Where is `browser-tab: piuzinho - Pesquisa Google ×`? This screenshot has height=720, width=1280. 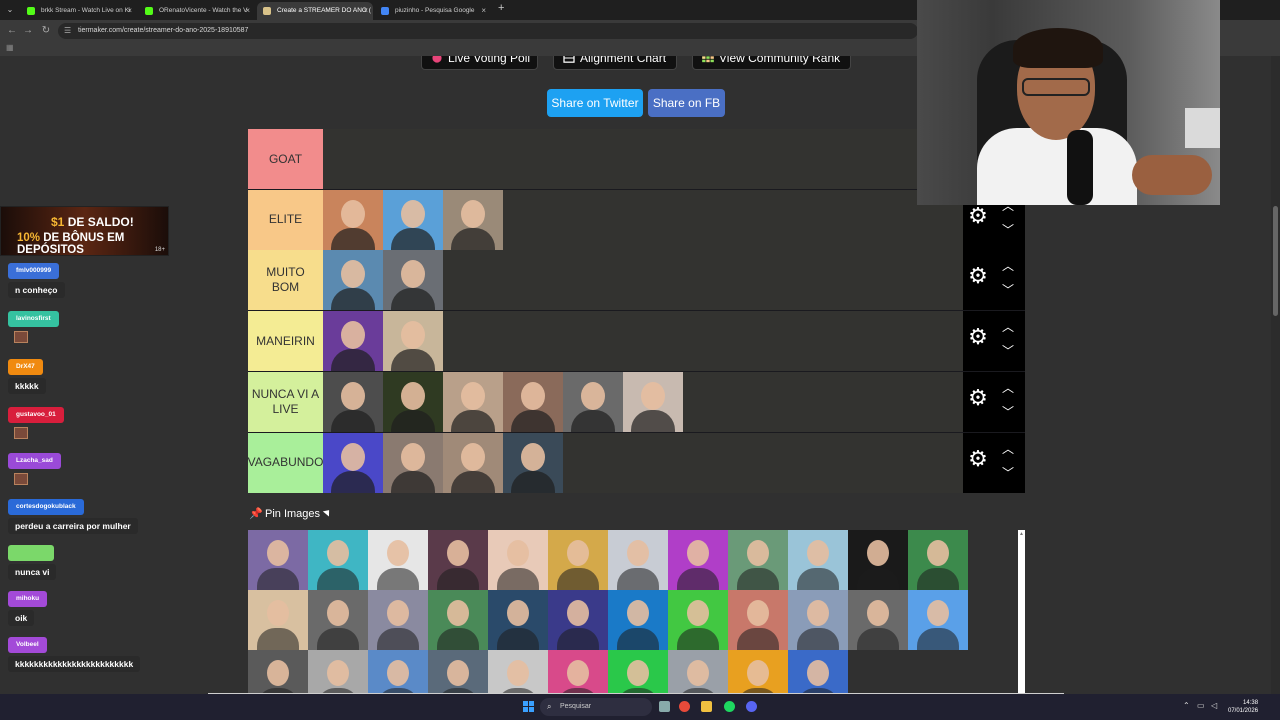
browser-tab: piuzinho - Pesquisa Google × is located at coordinates (433, 11).